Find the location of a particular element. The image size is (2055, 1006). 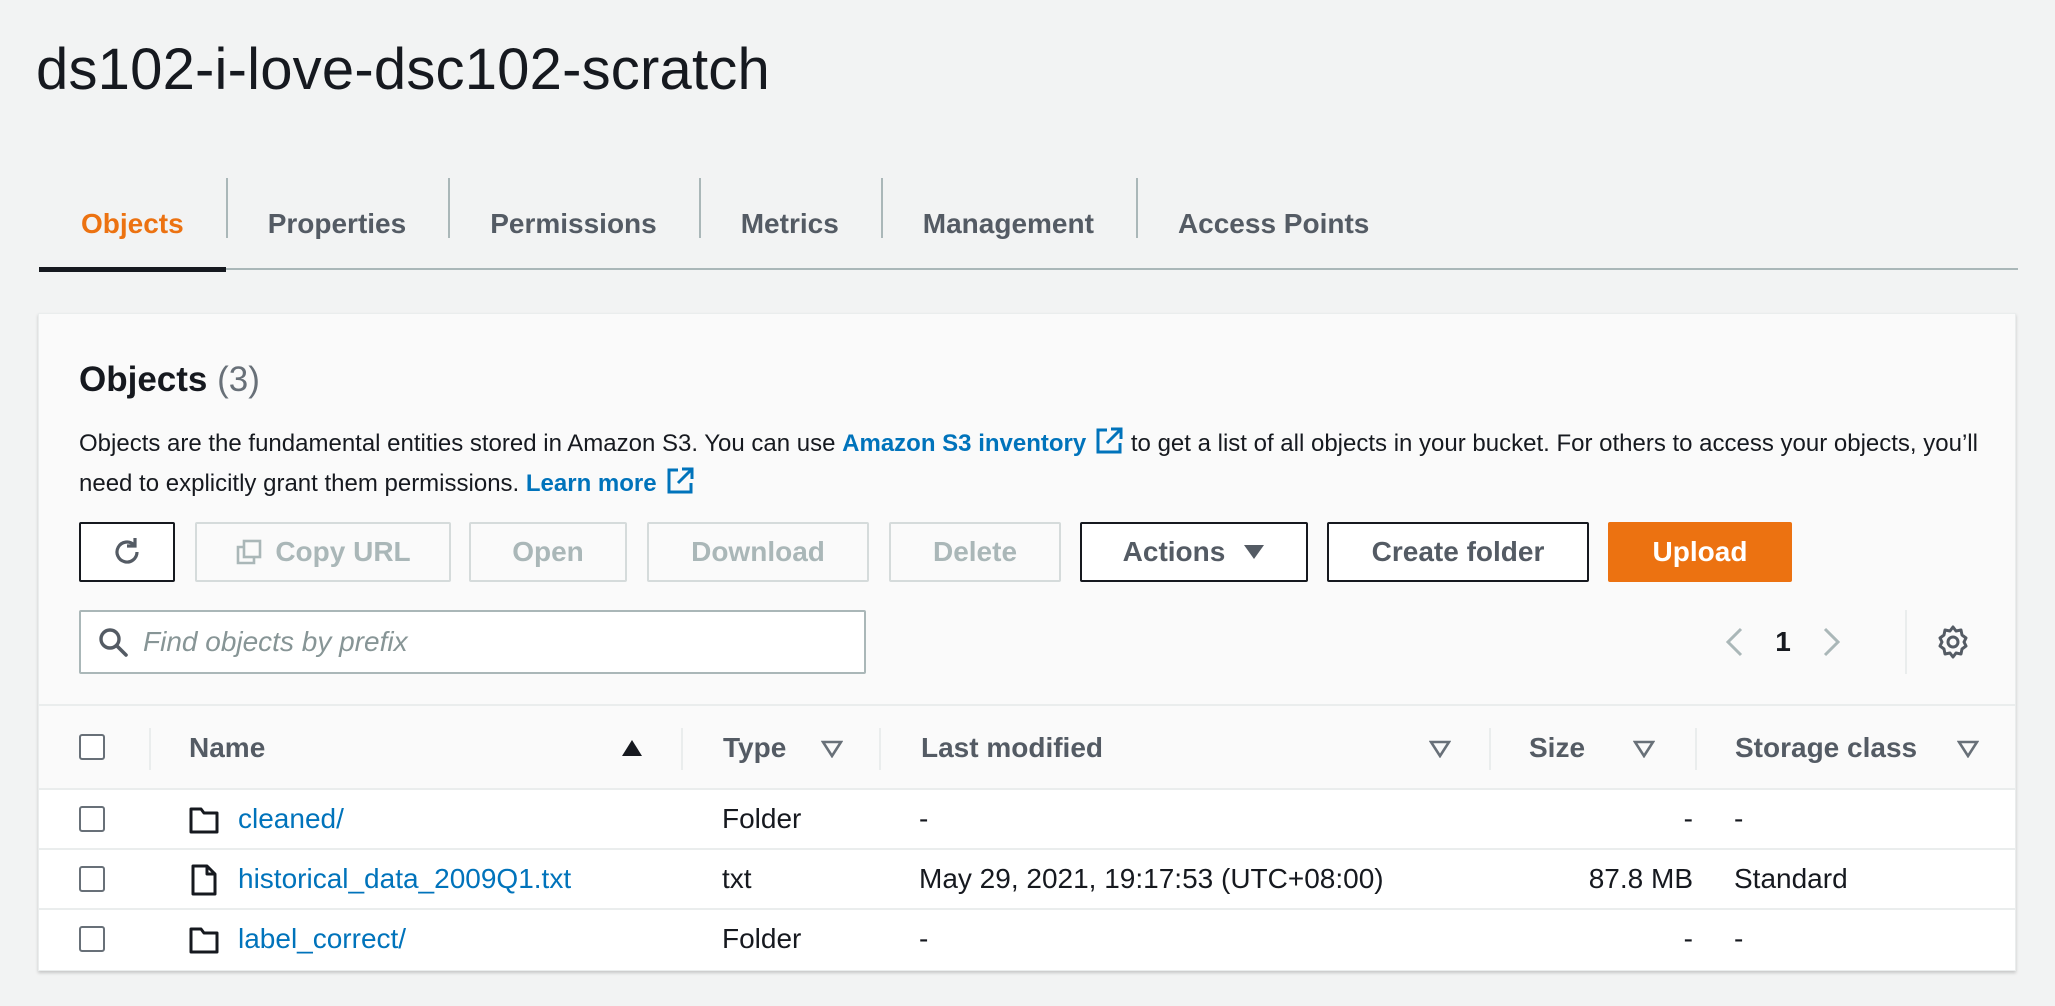

object-link: cleaned/ is located at coordinates (291, 819).